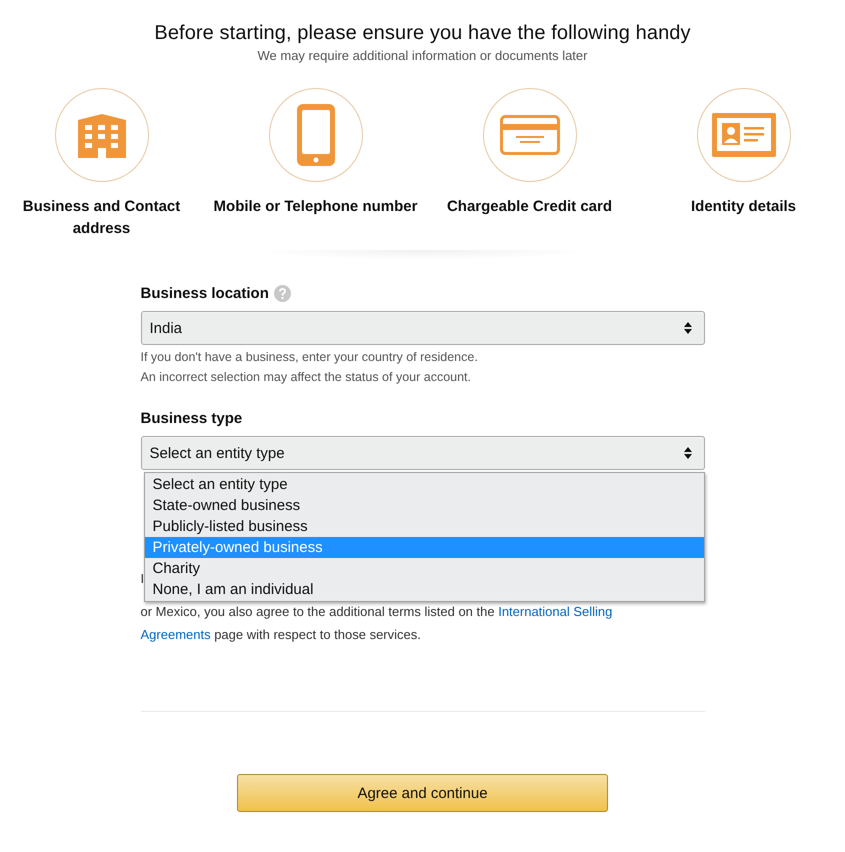 Image resolution: width=845 pixels, height=852 pixels. Describe the element at coordinates (530, 135) in the screenshot. I see `credit-card-icon` at that location.